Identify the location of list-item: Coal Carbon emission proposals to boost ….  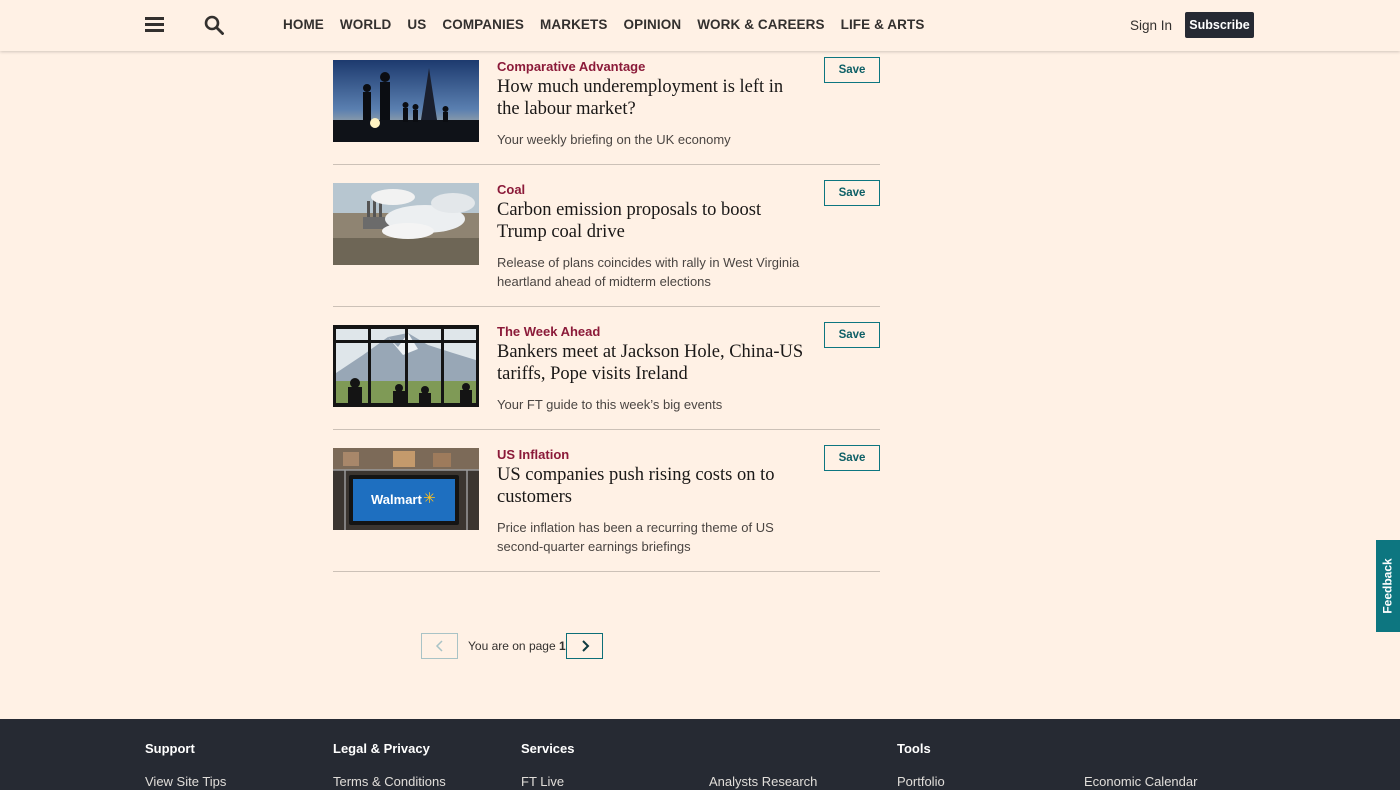
(606, 235).